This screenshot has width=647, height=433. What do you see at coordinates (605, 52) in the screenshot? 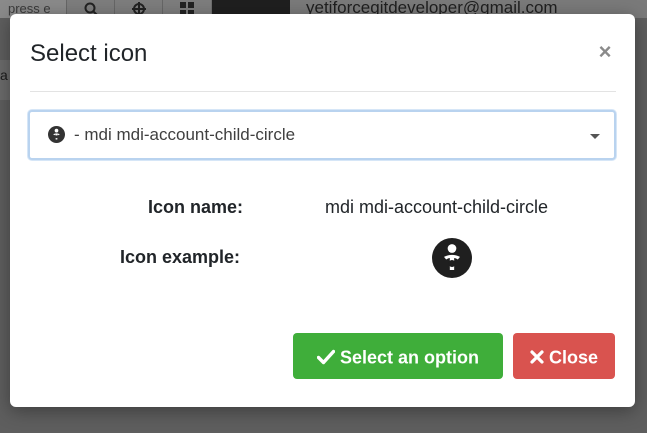
I see `modal-close-icon: ×` at bounding box center [605, 52].